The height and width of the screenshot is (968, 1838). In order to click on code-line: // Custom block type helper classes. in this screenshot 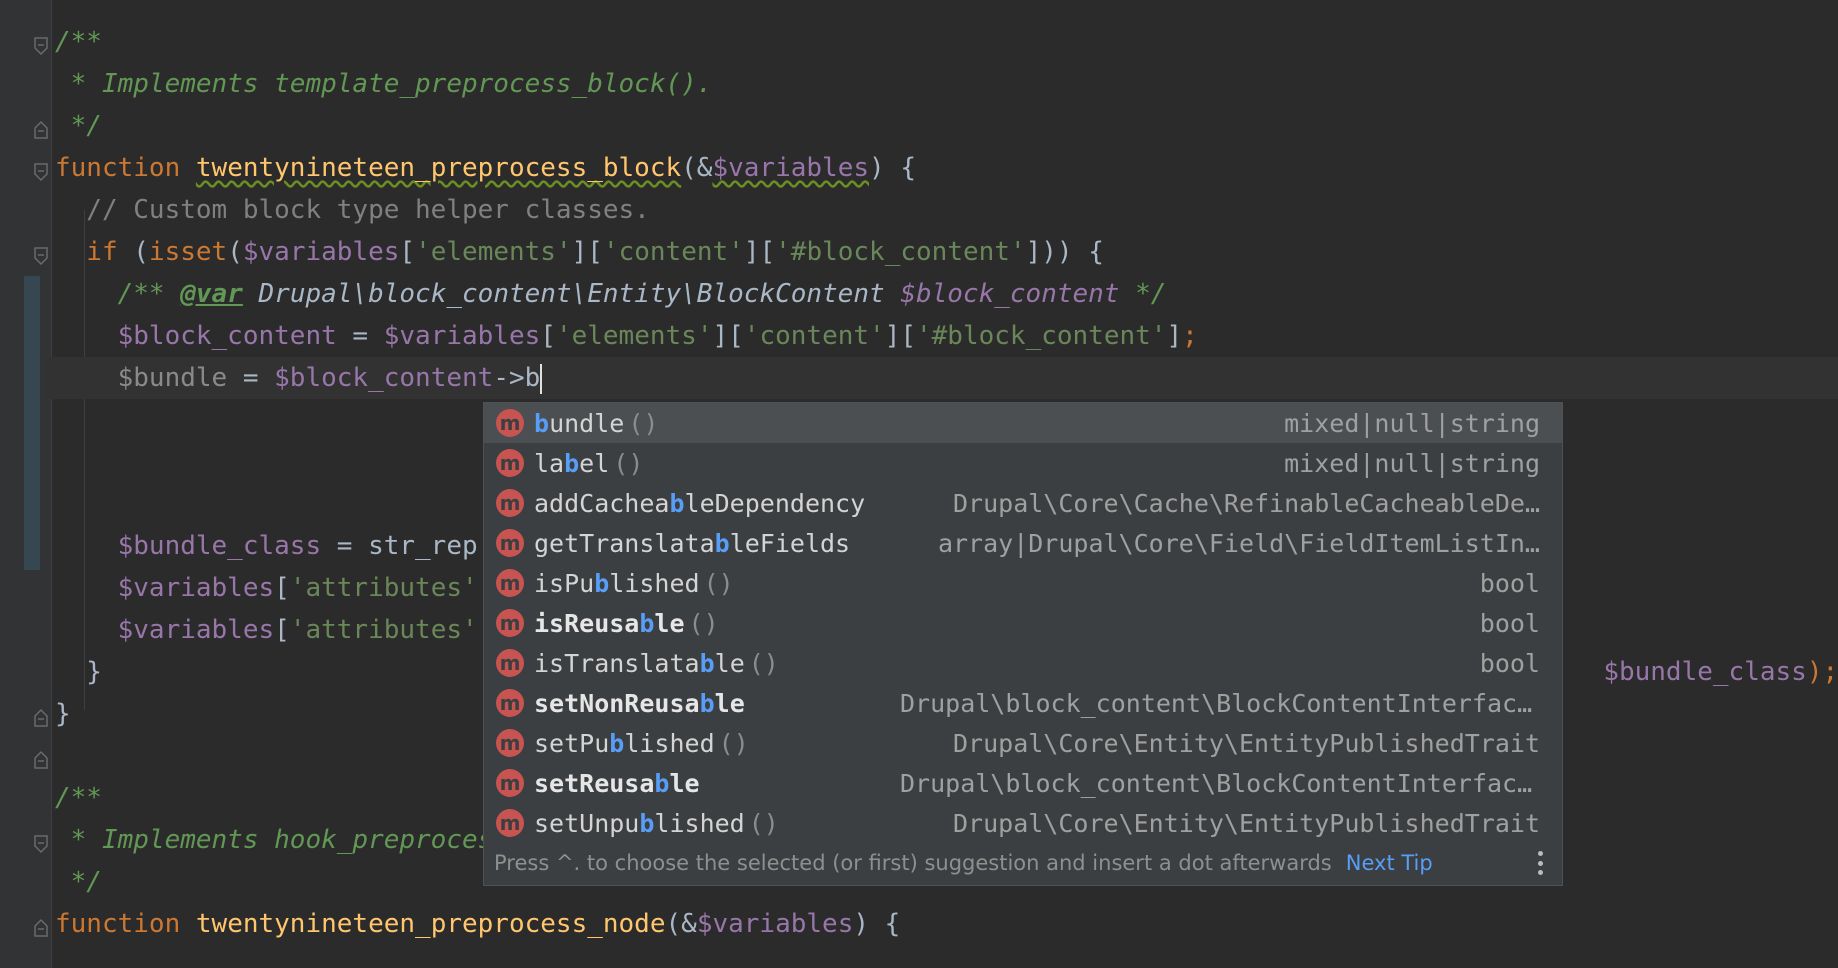, I will do `click(946, 210)`.